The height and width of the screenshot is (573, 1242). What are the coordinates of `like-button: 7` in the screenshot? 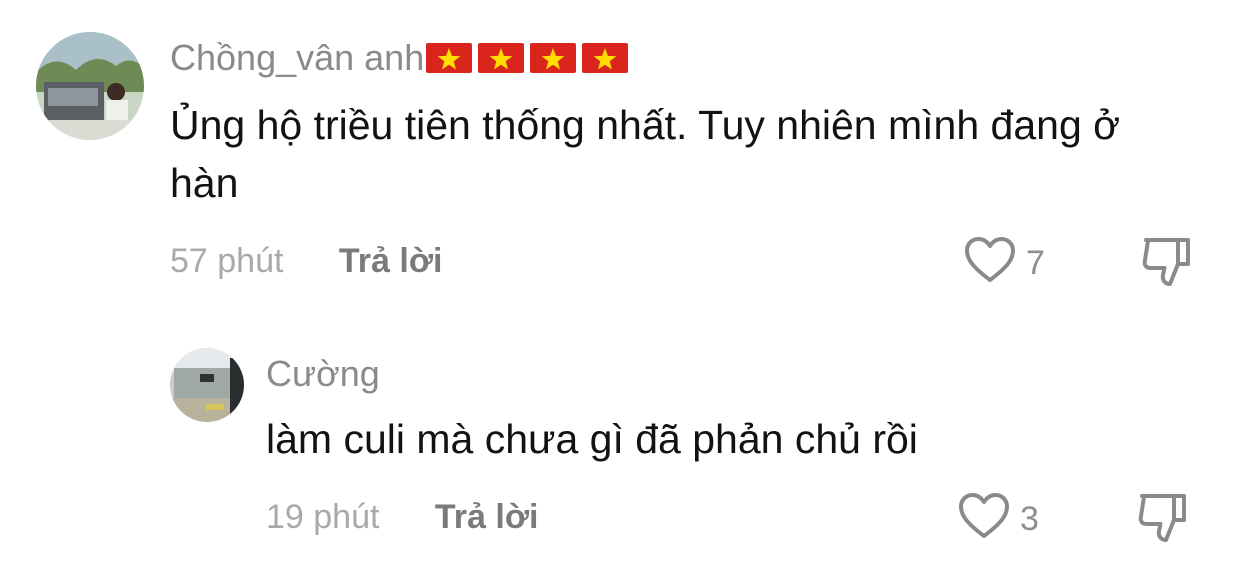 It's located at (1004, 262).